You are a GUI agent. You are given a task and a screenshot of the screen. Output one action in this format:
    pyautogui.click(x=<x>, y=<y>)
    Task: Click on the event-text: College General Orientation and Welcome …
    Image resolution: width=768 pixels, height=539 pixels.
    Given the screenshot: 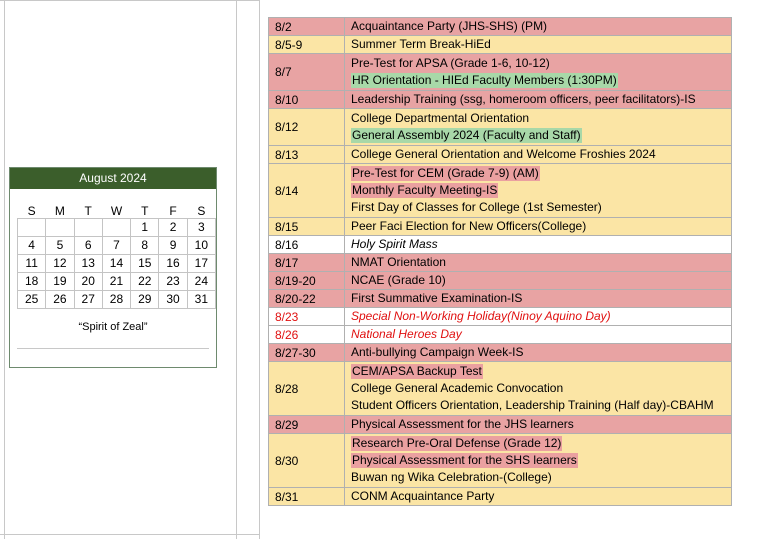 What is the action you would take?
    pyautogui.click(x=503, y=154)
    